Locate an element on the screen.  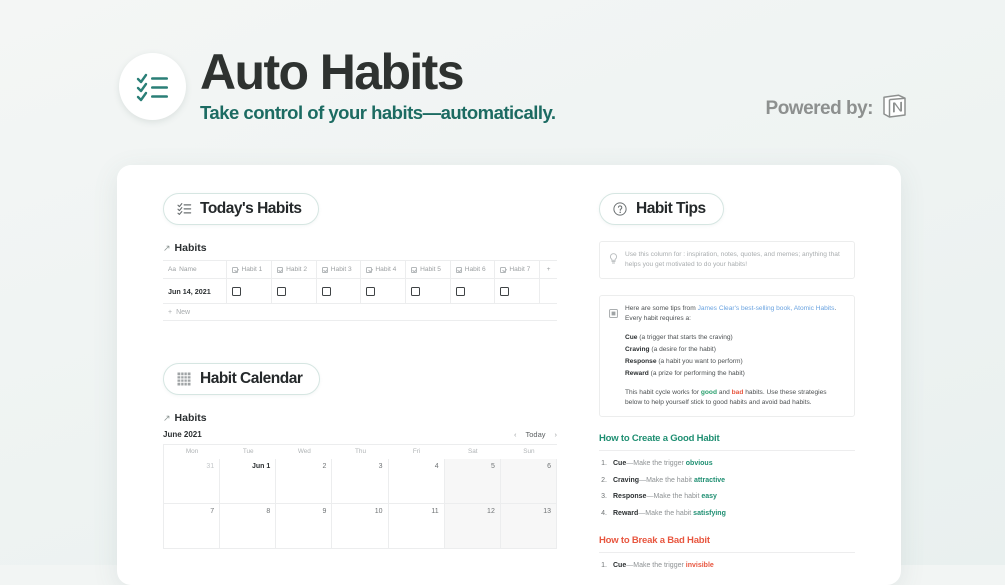
bad-keyword: bad is located at coordinates (737, 392).